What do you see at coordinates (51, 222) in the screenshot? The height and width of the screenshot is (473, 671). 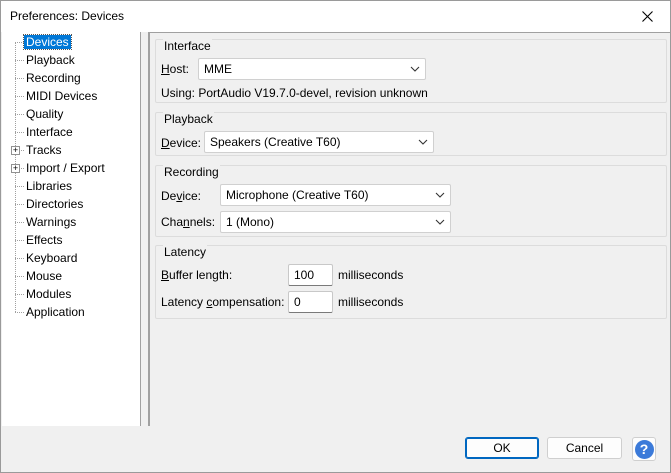 I see `tree-item-warnings: Warnings` at bounding box center [51, 222].